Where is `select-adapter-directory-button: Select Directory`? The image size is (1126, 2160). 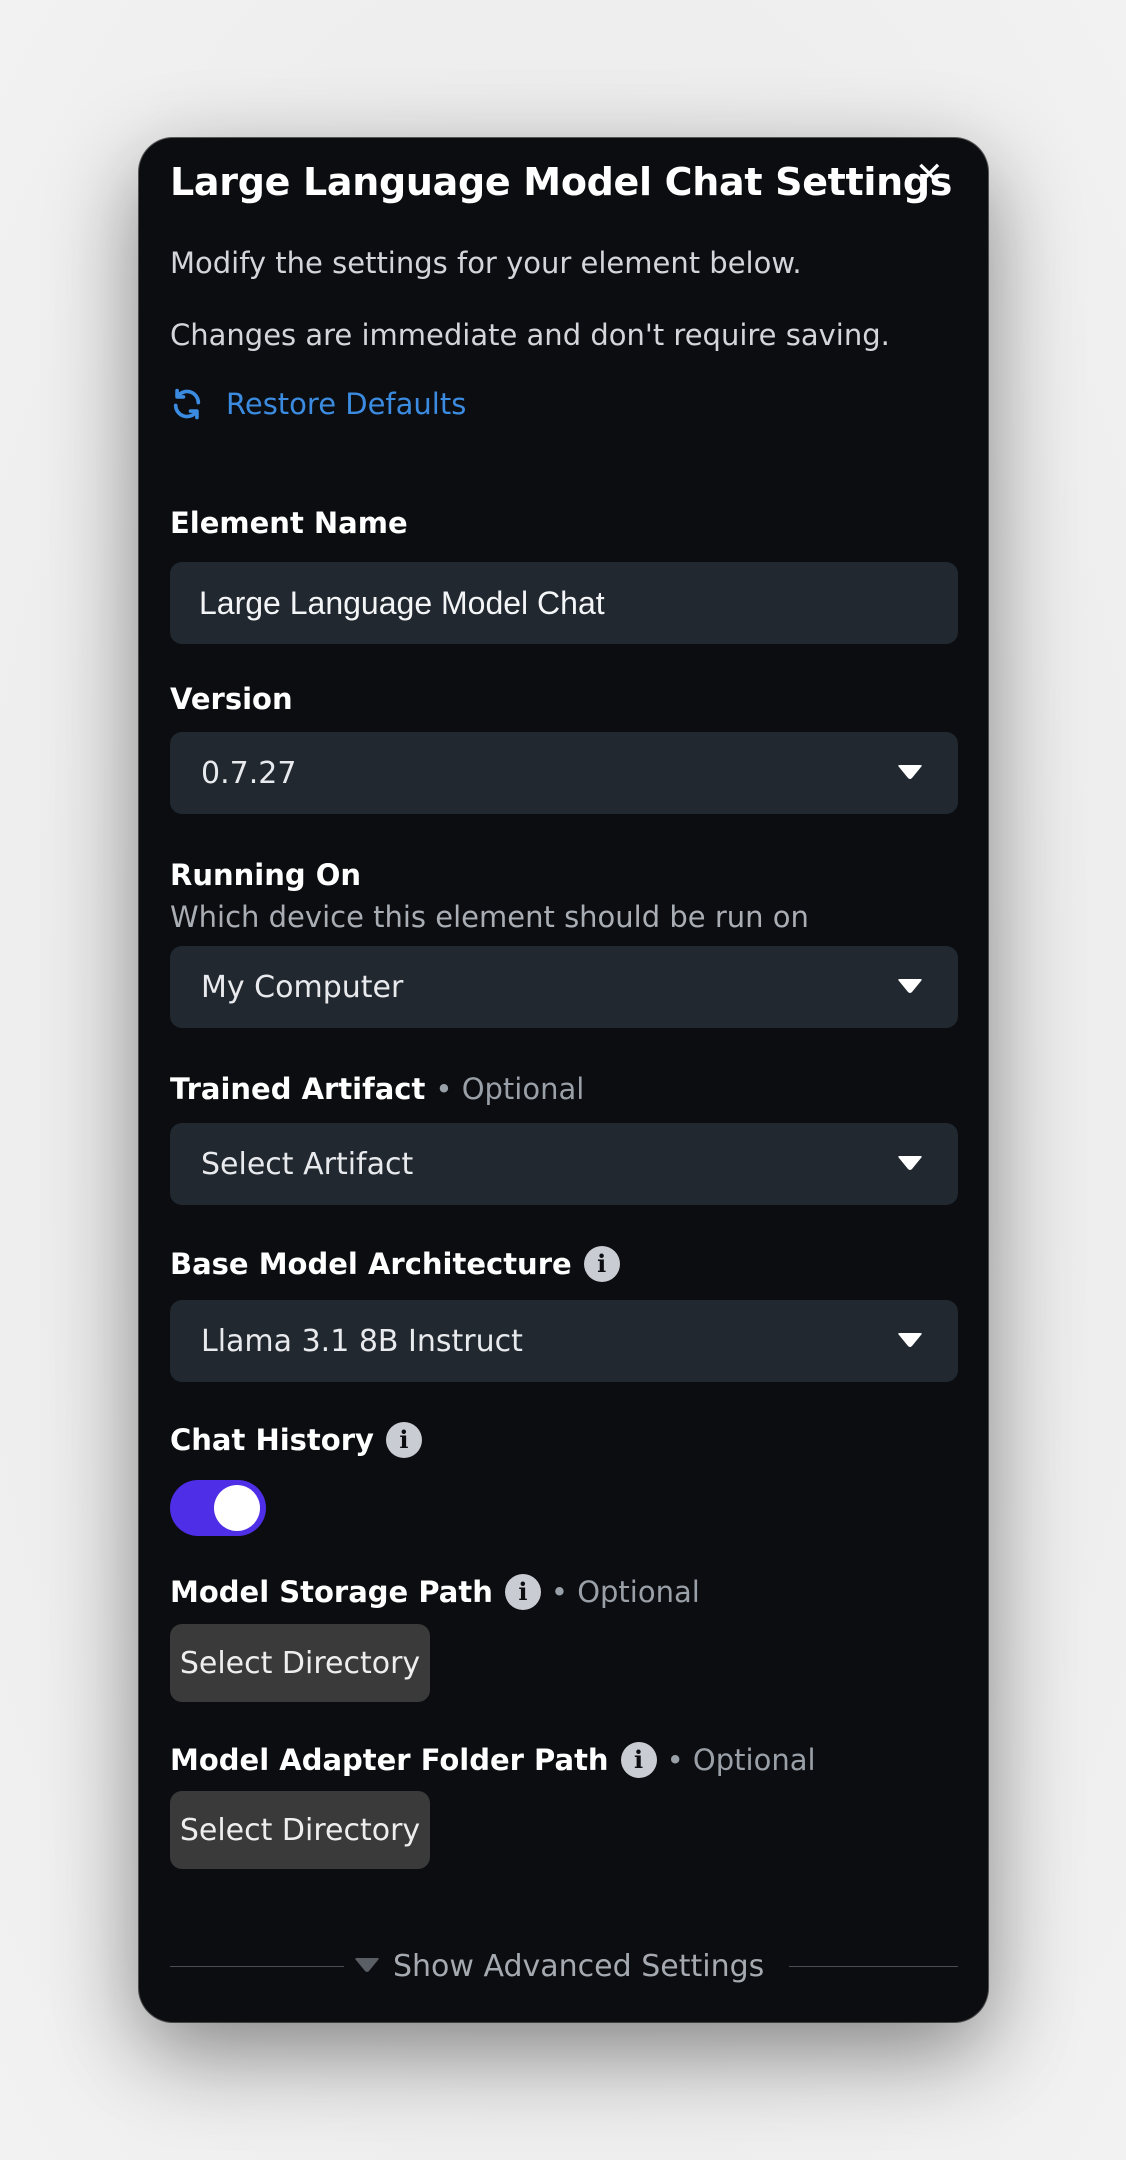
select-adapter-directory-button: Select Directory is located at coordinates (300, 1830).